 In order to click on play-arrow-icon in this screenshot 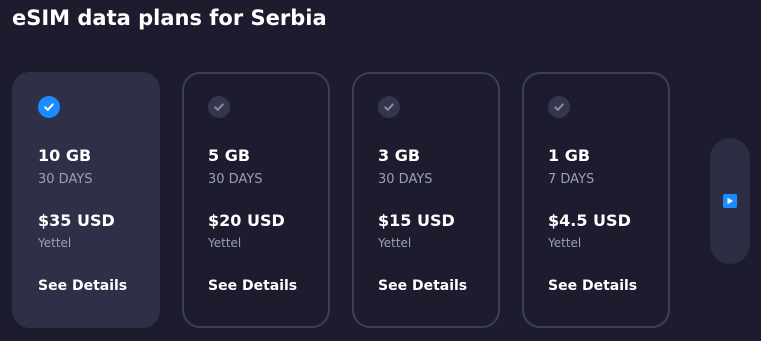, I will do `click(730, 201)`.